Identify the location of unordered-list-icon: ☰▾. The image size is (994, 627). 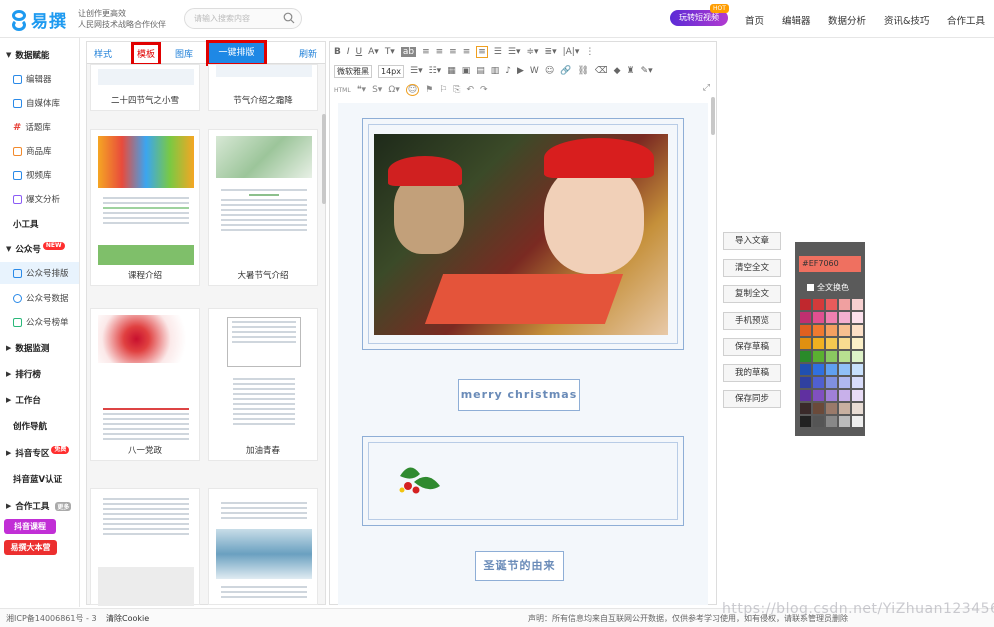
(416, 71).